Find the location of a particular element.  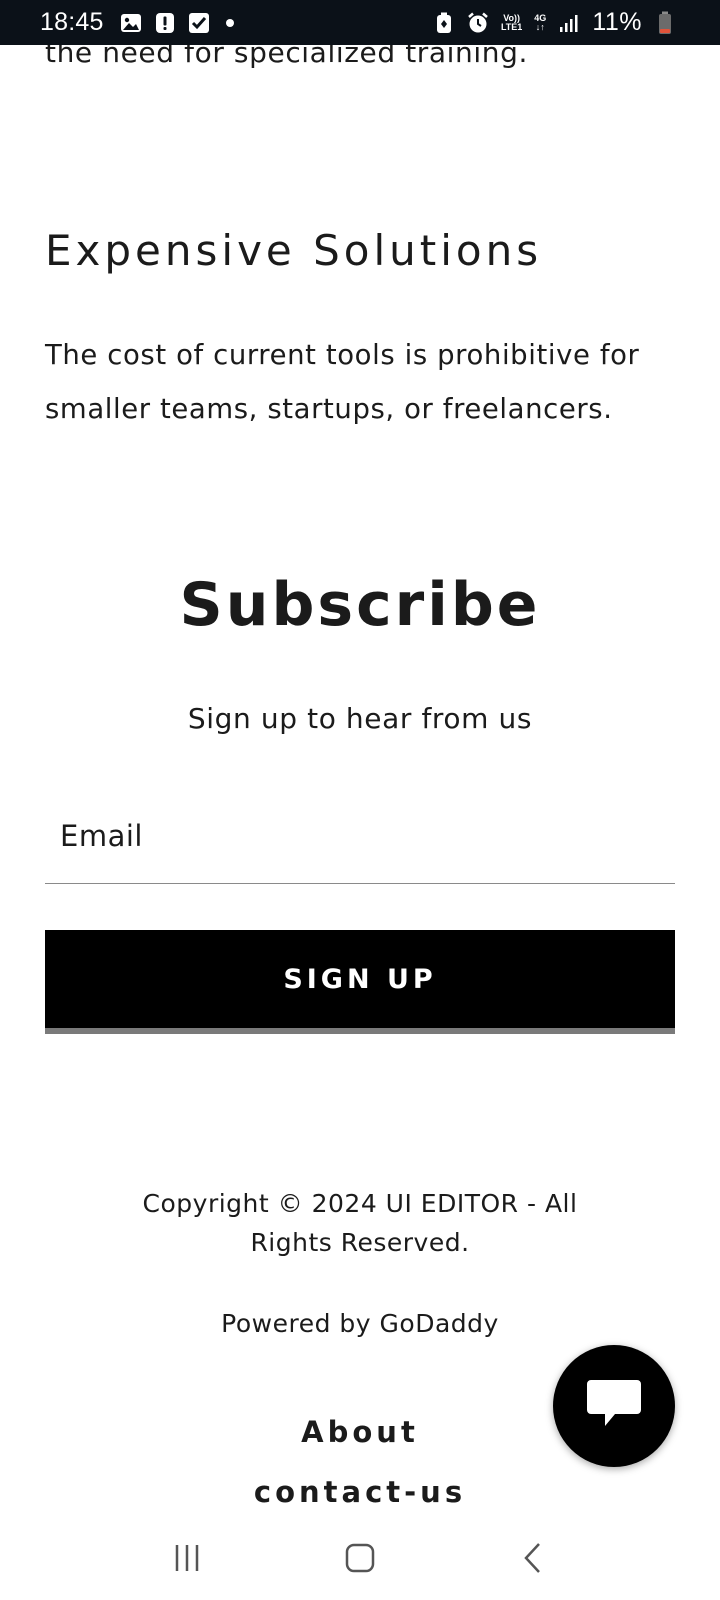

battery-saver-icon is located at coordinates (444, 23).